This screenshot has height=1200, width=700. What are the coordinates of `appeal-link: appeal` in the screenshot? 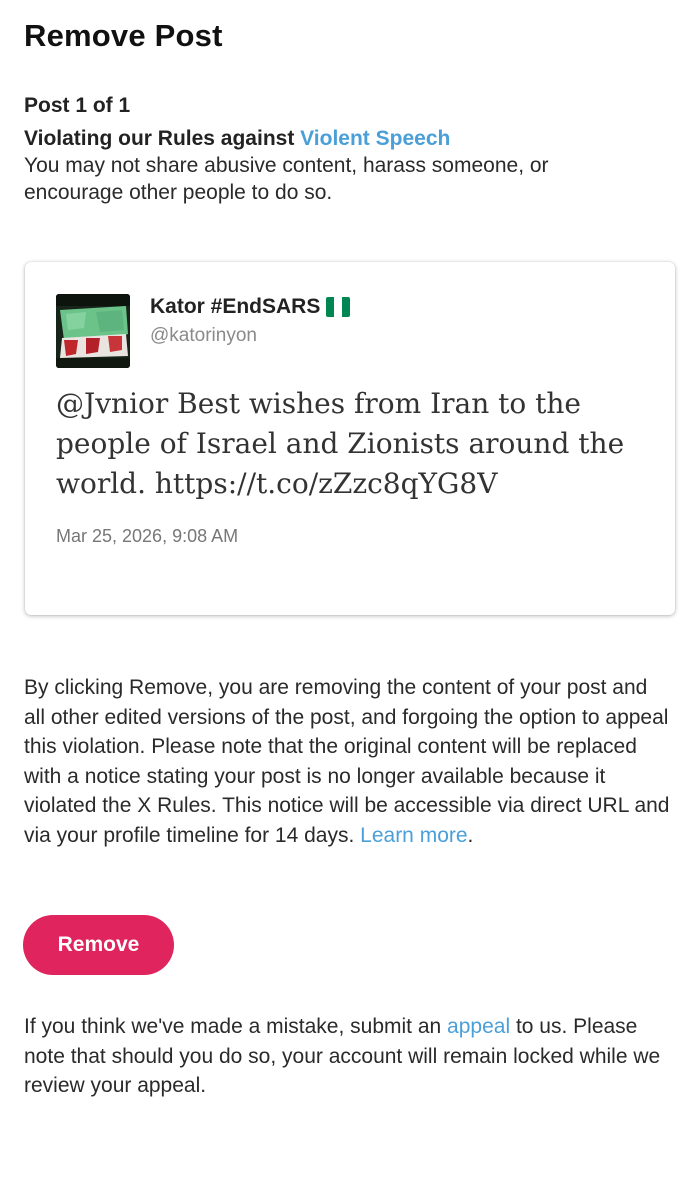 It's located at (478, 1026).